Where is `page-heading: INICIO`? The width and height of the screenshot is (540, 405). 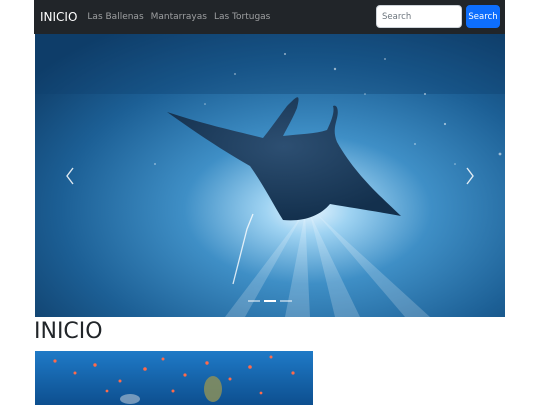 page-heading: INICIO is located at coordinates (68, 331).